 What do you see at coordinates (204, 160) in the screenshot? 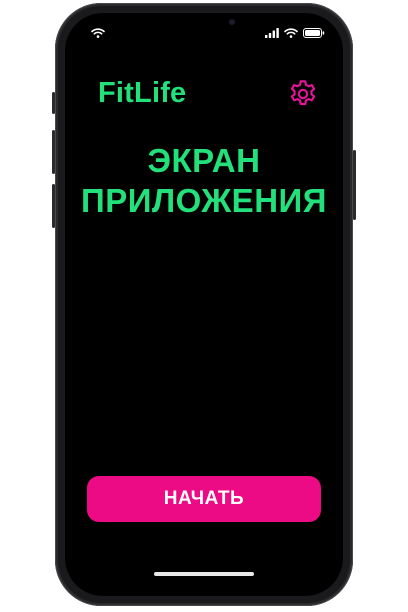
I see `screen-heading-line-1: ЭКРАН` at bounding box center [204, 160].